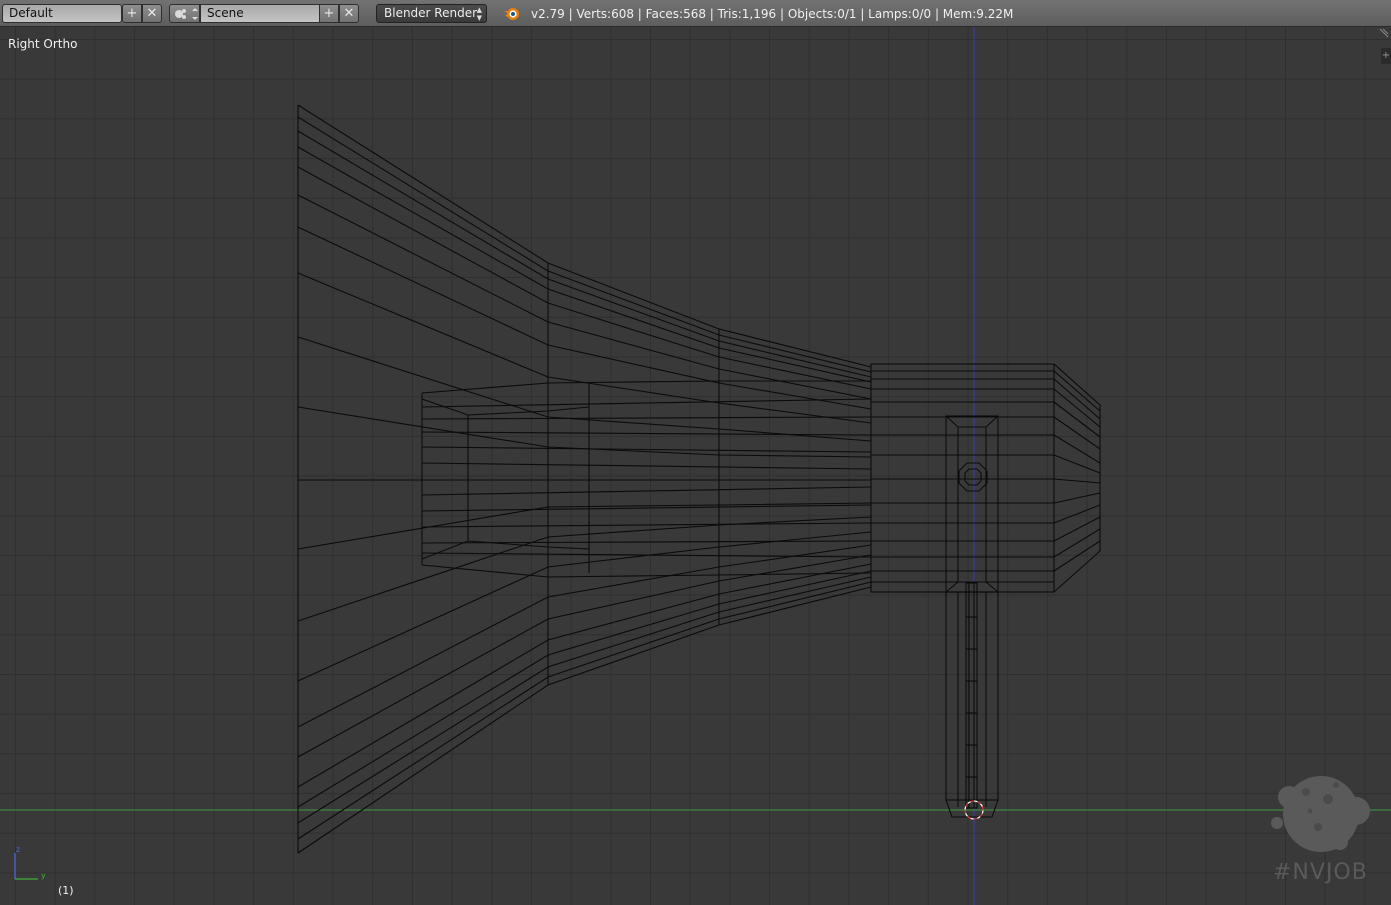 The image size is (1391, 905). I want to click on axis-gizmo, so click(26, 866).